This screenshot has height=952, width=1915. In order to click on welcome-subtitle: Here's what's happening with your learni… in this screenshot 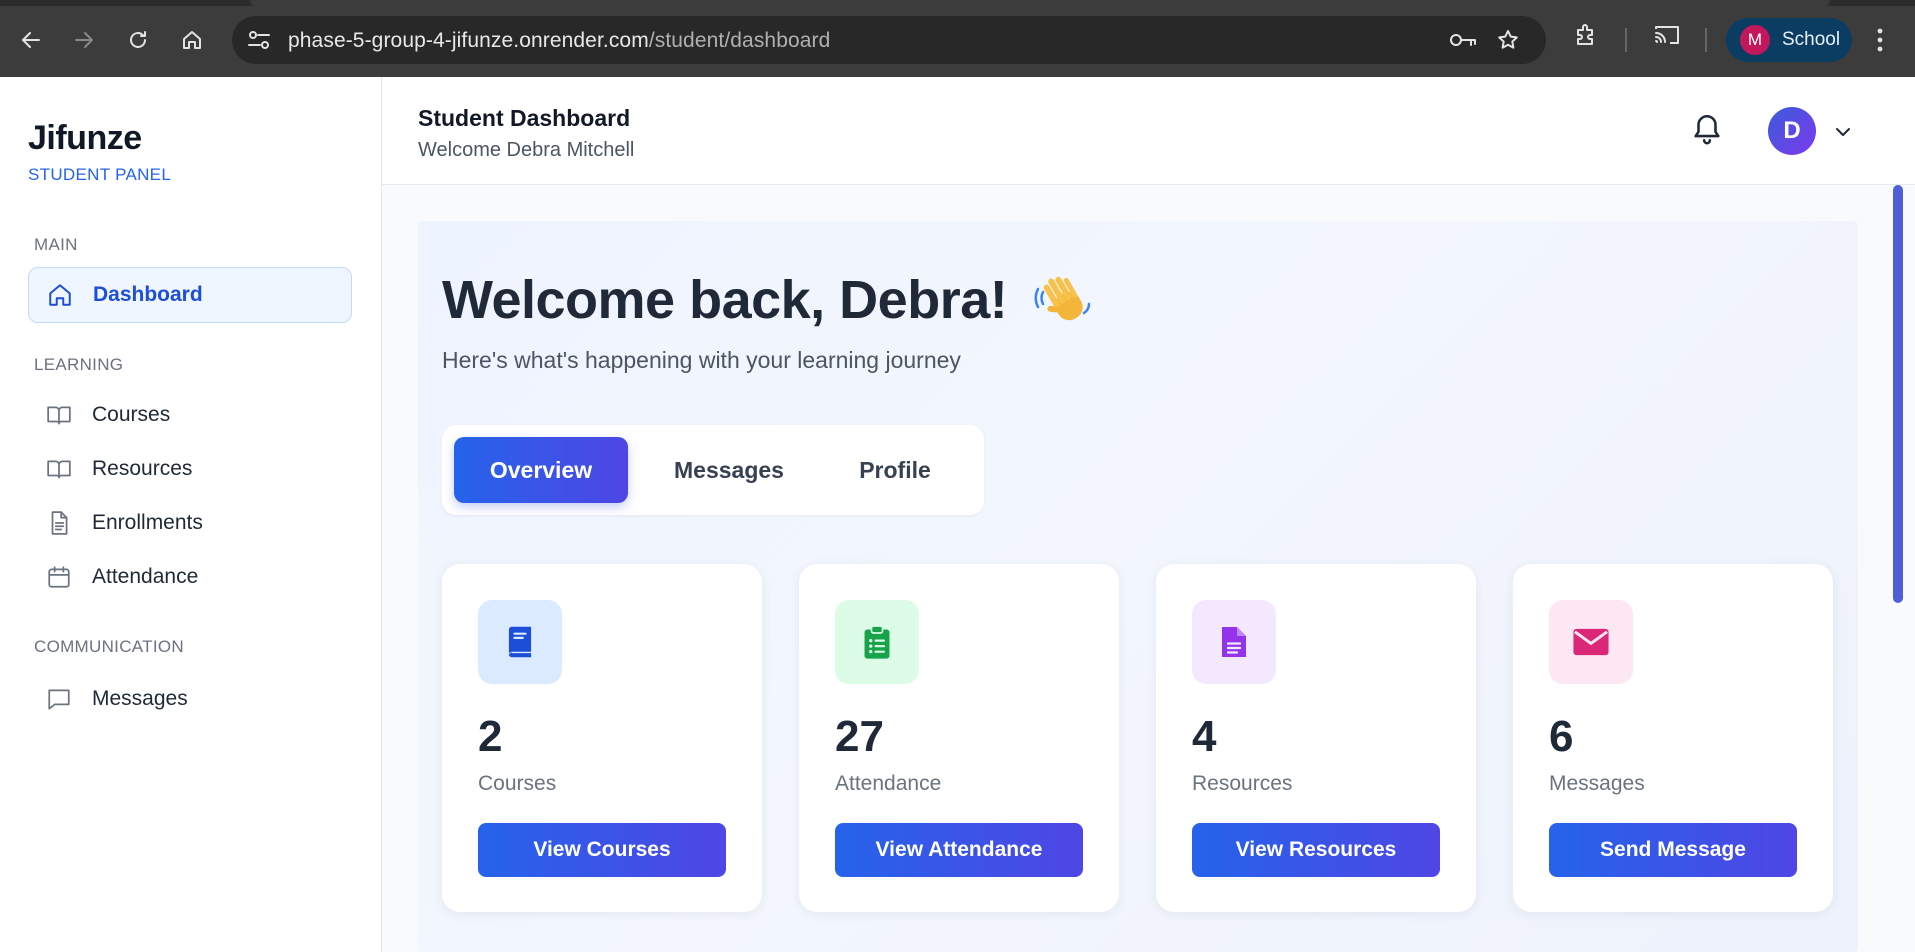, I will do `click(701, 360)`.